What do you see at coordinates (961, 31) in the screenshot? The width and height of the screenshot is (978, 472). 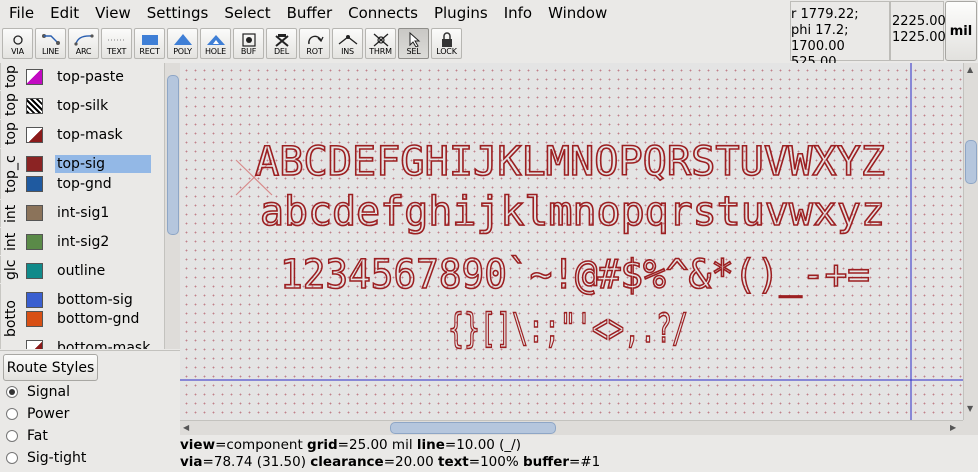 I see `unit-toggle-button: mil` at bounding box center [961, 31].